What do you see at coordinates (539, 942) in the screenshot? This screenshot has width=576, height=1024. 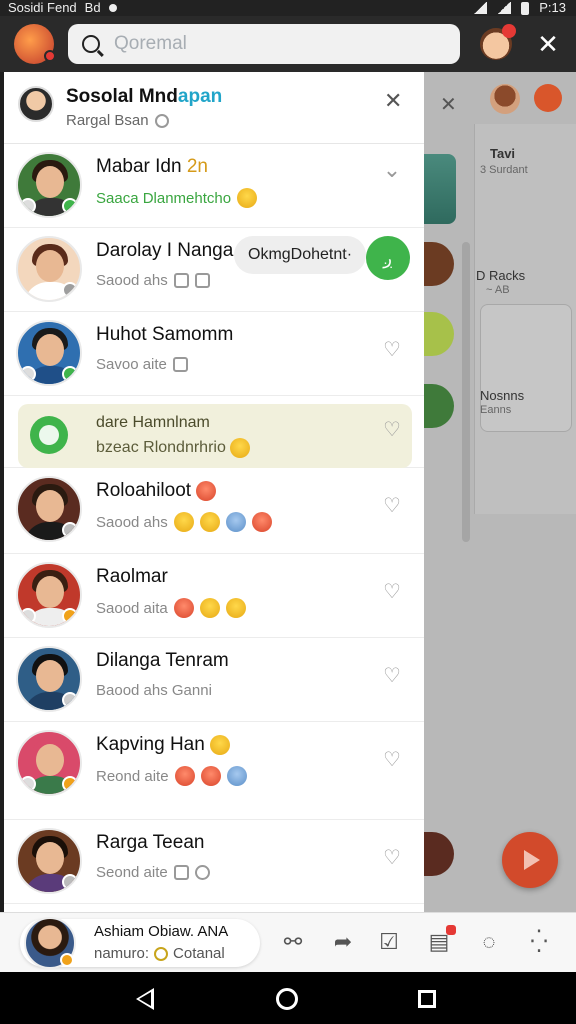 I see `more-icon: ⁛` at bounding box center [539, 942].